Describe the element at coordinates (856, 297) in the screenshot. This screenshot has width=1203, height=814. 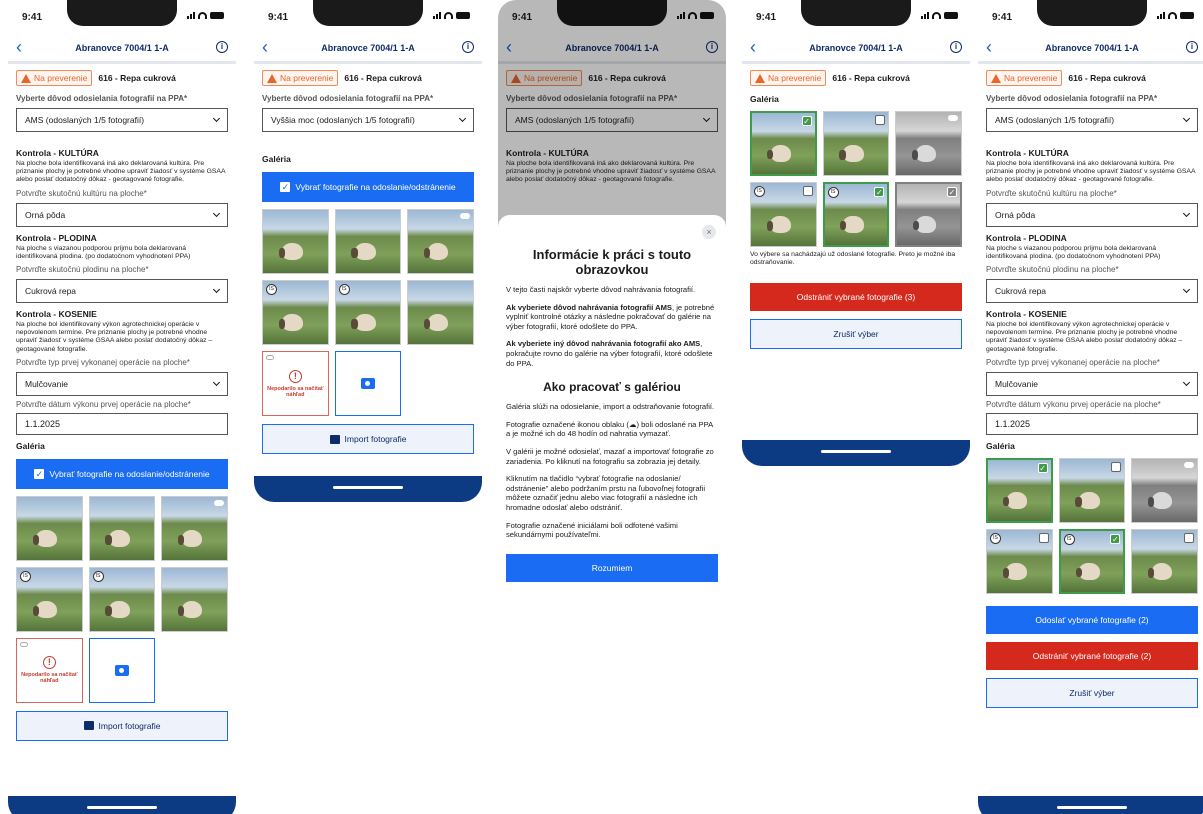
I see `delete-selected-button: Odstrániť vybrané fotografie (3)` at that location.